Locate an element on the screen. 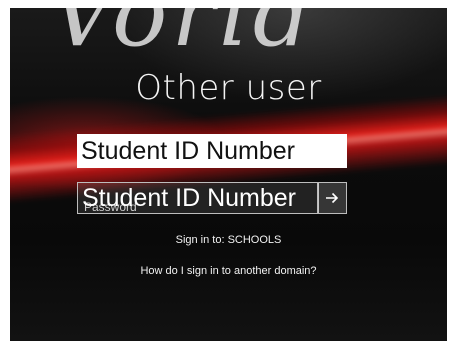  brand-logo: Vorld is located at coordinates (183, 37).